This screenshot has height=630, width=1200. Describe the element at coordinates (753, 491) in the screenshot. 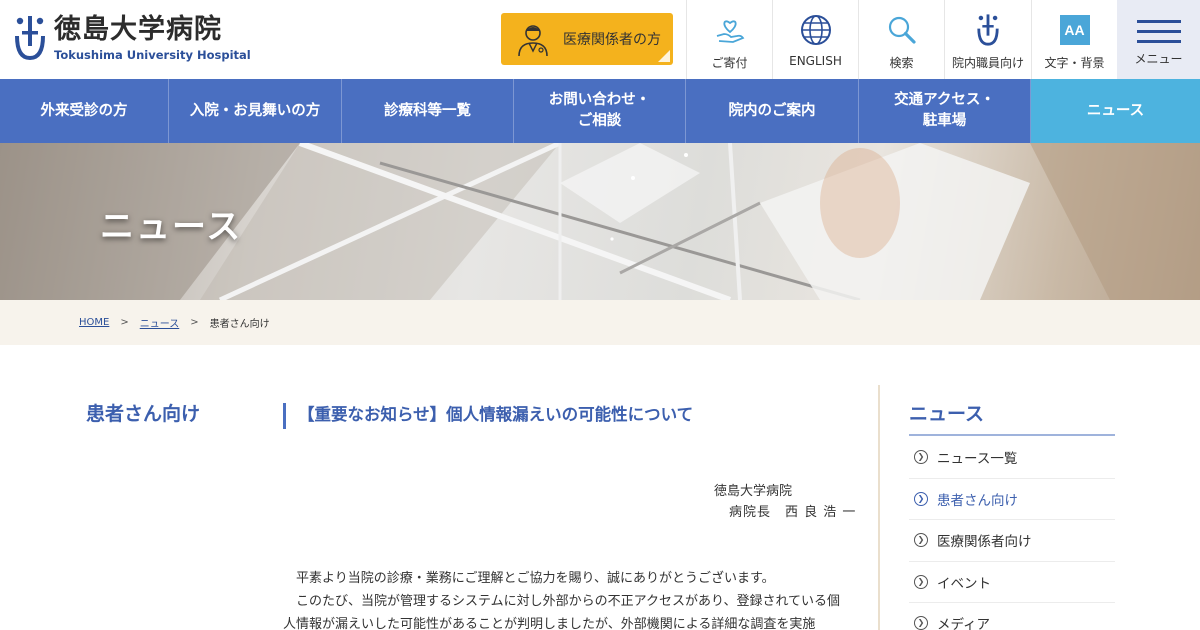

I see `signature-organization: 徳島大学病院` at that location.